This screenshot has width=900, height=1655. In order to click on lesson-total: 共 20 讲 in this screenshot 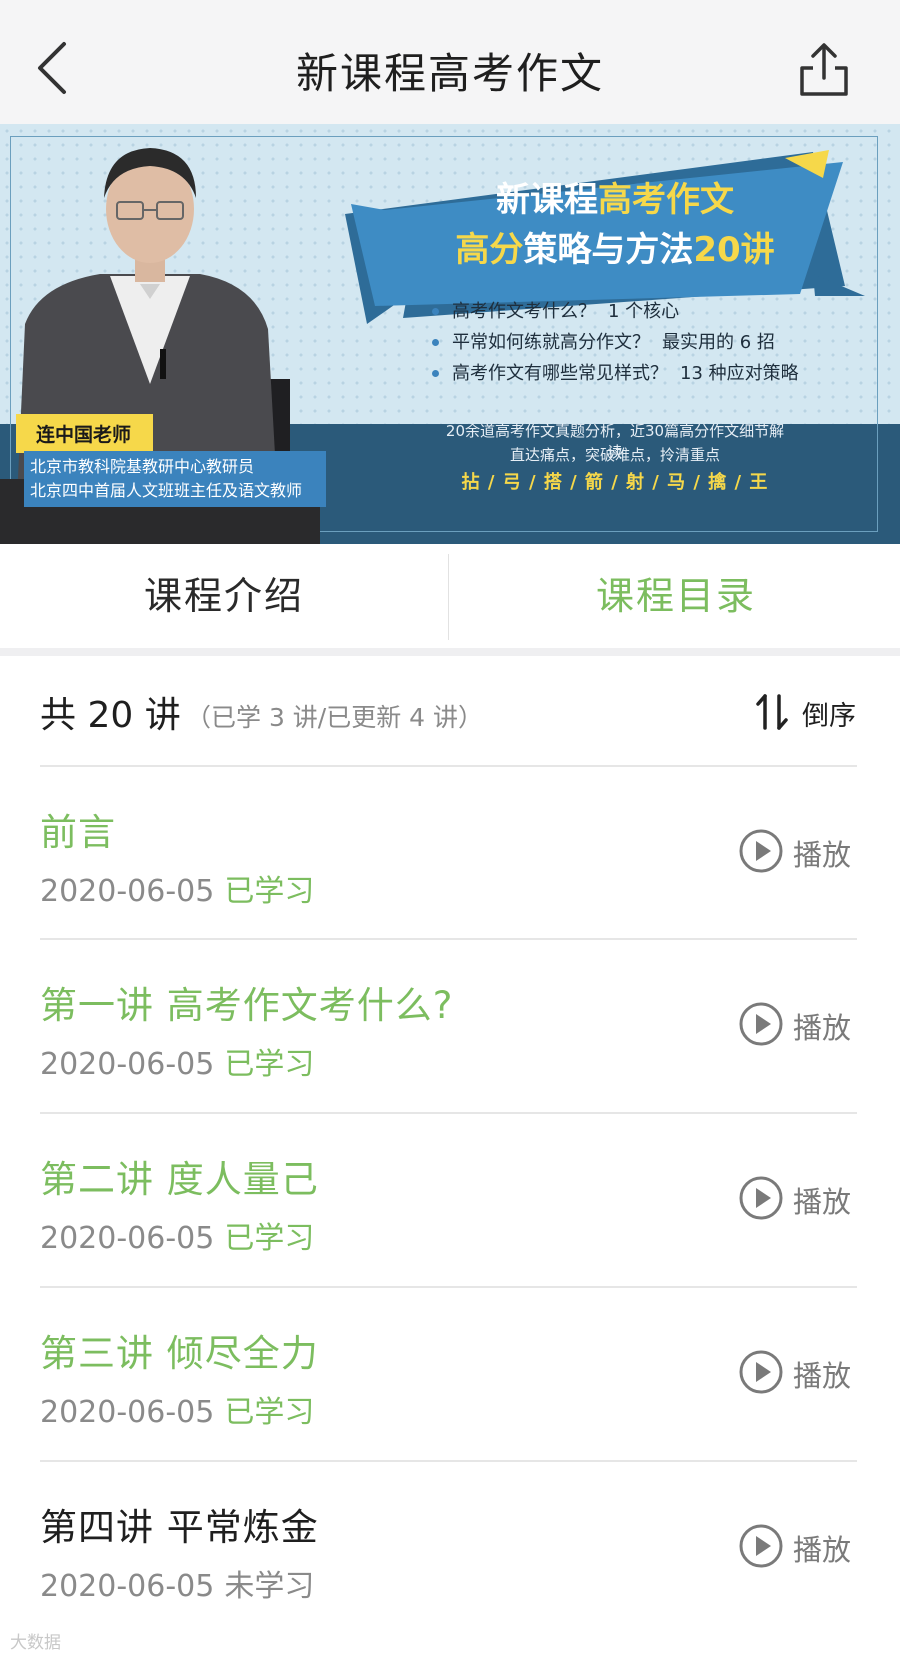, I will do `click(110, 715)`.